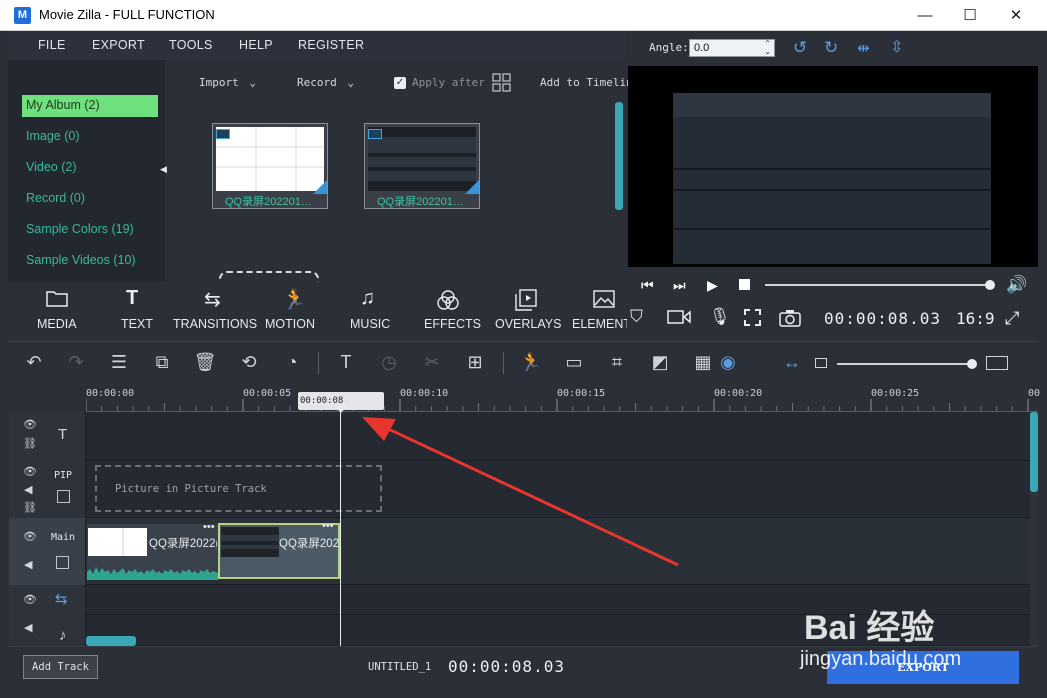  I want to click on rotate-left-icon: ↺, so click(800, 48).